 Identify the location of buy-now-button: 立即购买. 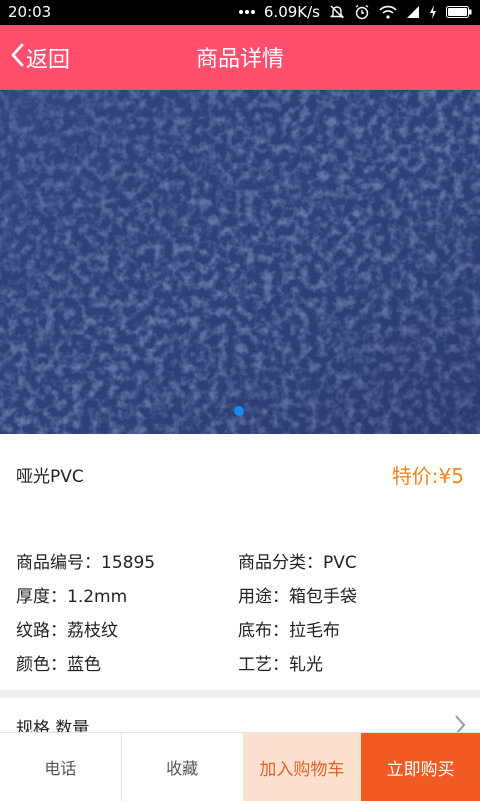
(420, 767).